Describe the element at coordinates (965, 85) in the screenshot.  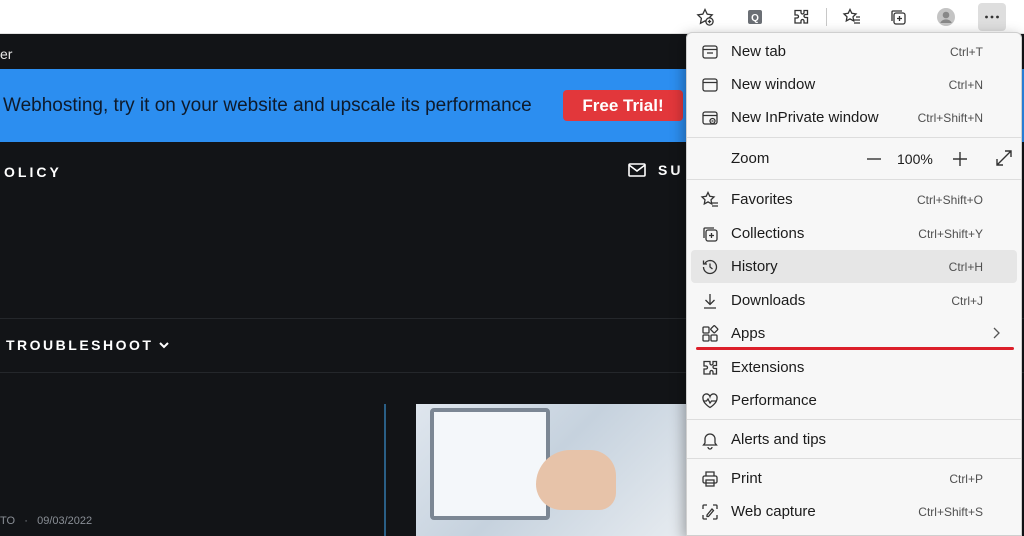
I see `menu-item-shortcut: Ctrl+N` at that location.